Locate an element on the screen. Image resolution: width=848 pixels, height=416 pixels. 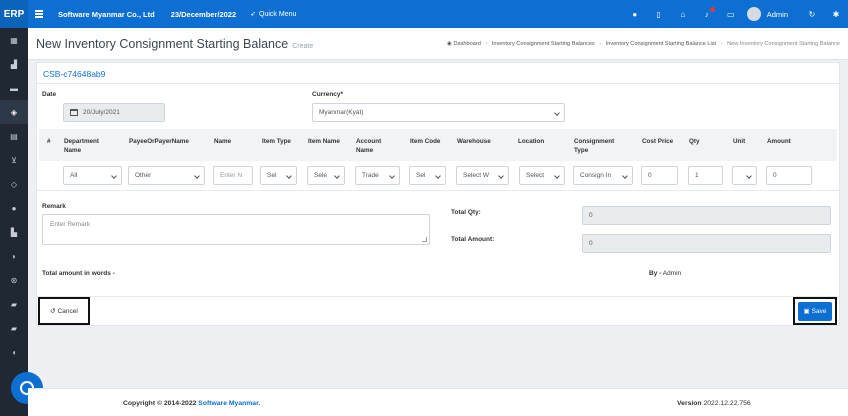
item-code-select: Sel is located at coordinates (427, 175).